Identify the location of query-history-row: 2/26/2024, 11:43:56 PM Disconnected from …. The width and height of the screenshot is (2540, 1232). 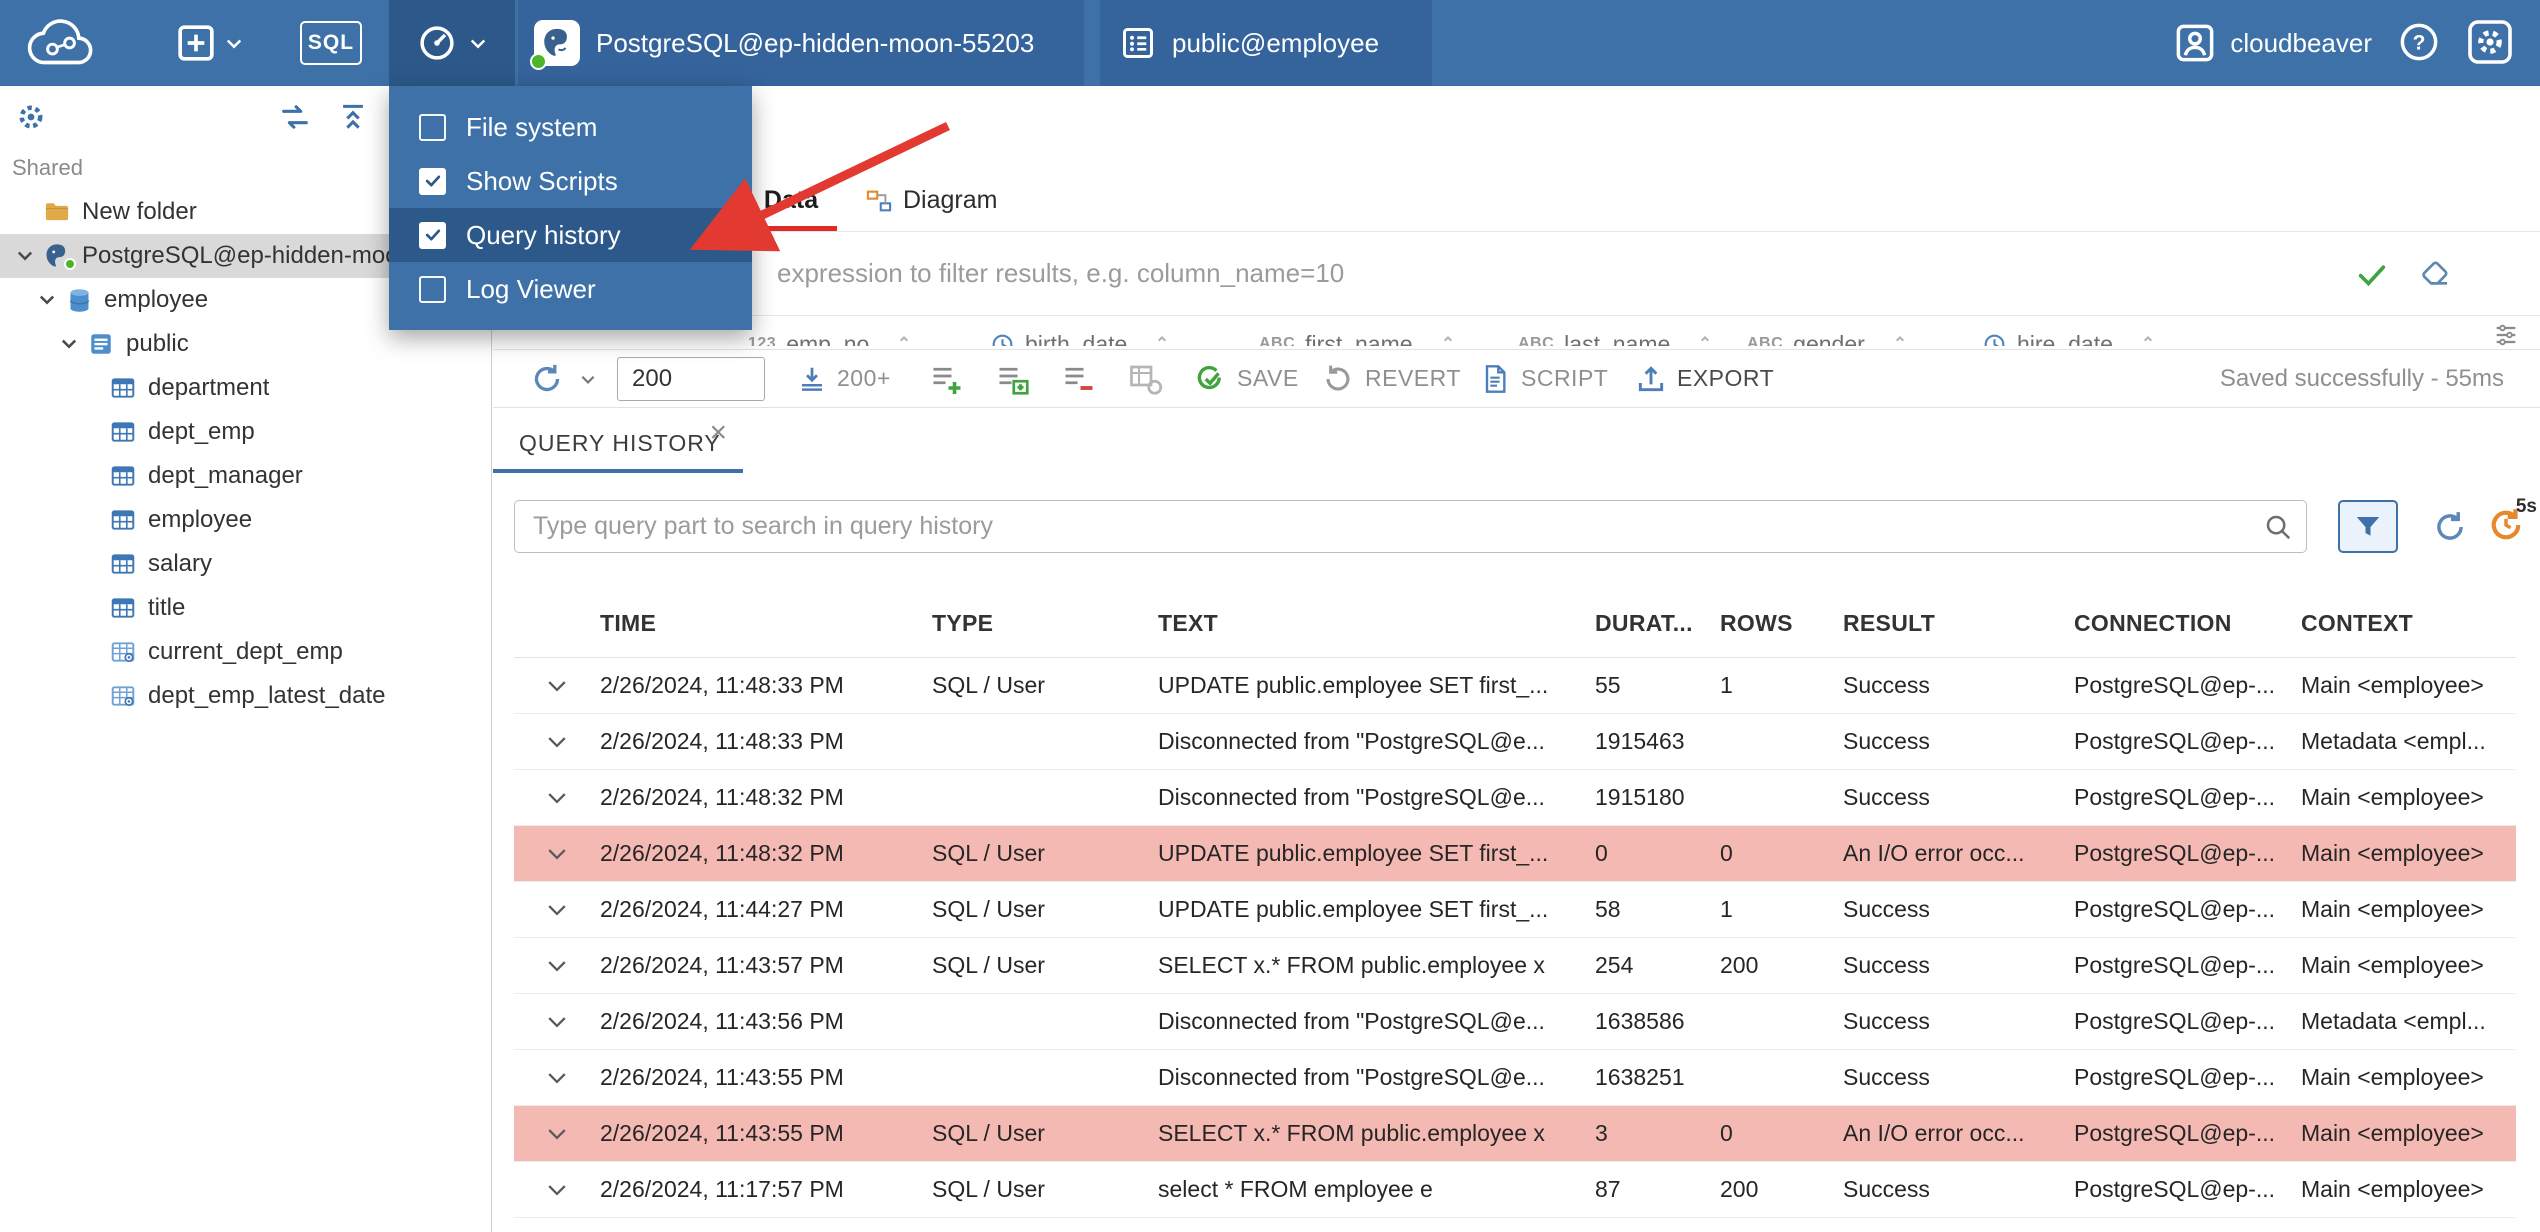
(1515, 1022).